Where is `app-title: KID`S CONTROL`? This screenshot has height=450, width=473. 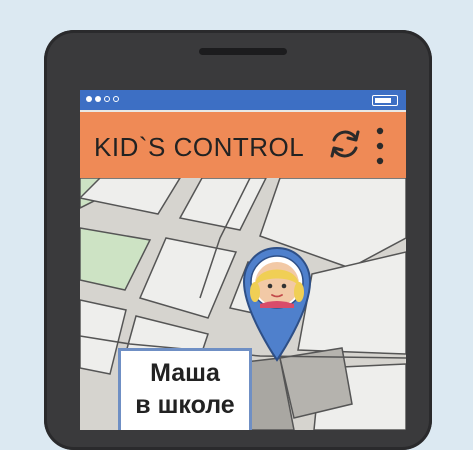
app-title: KID`S CONTROL is located at coordinates (199, 147).